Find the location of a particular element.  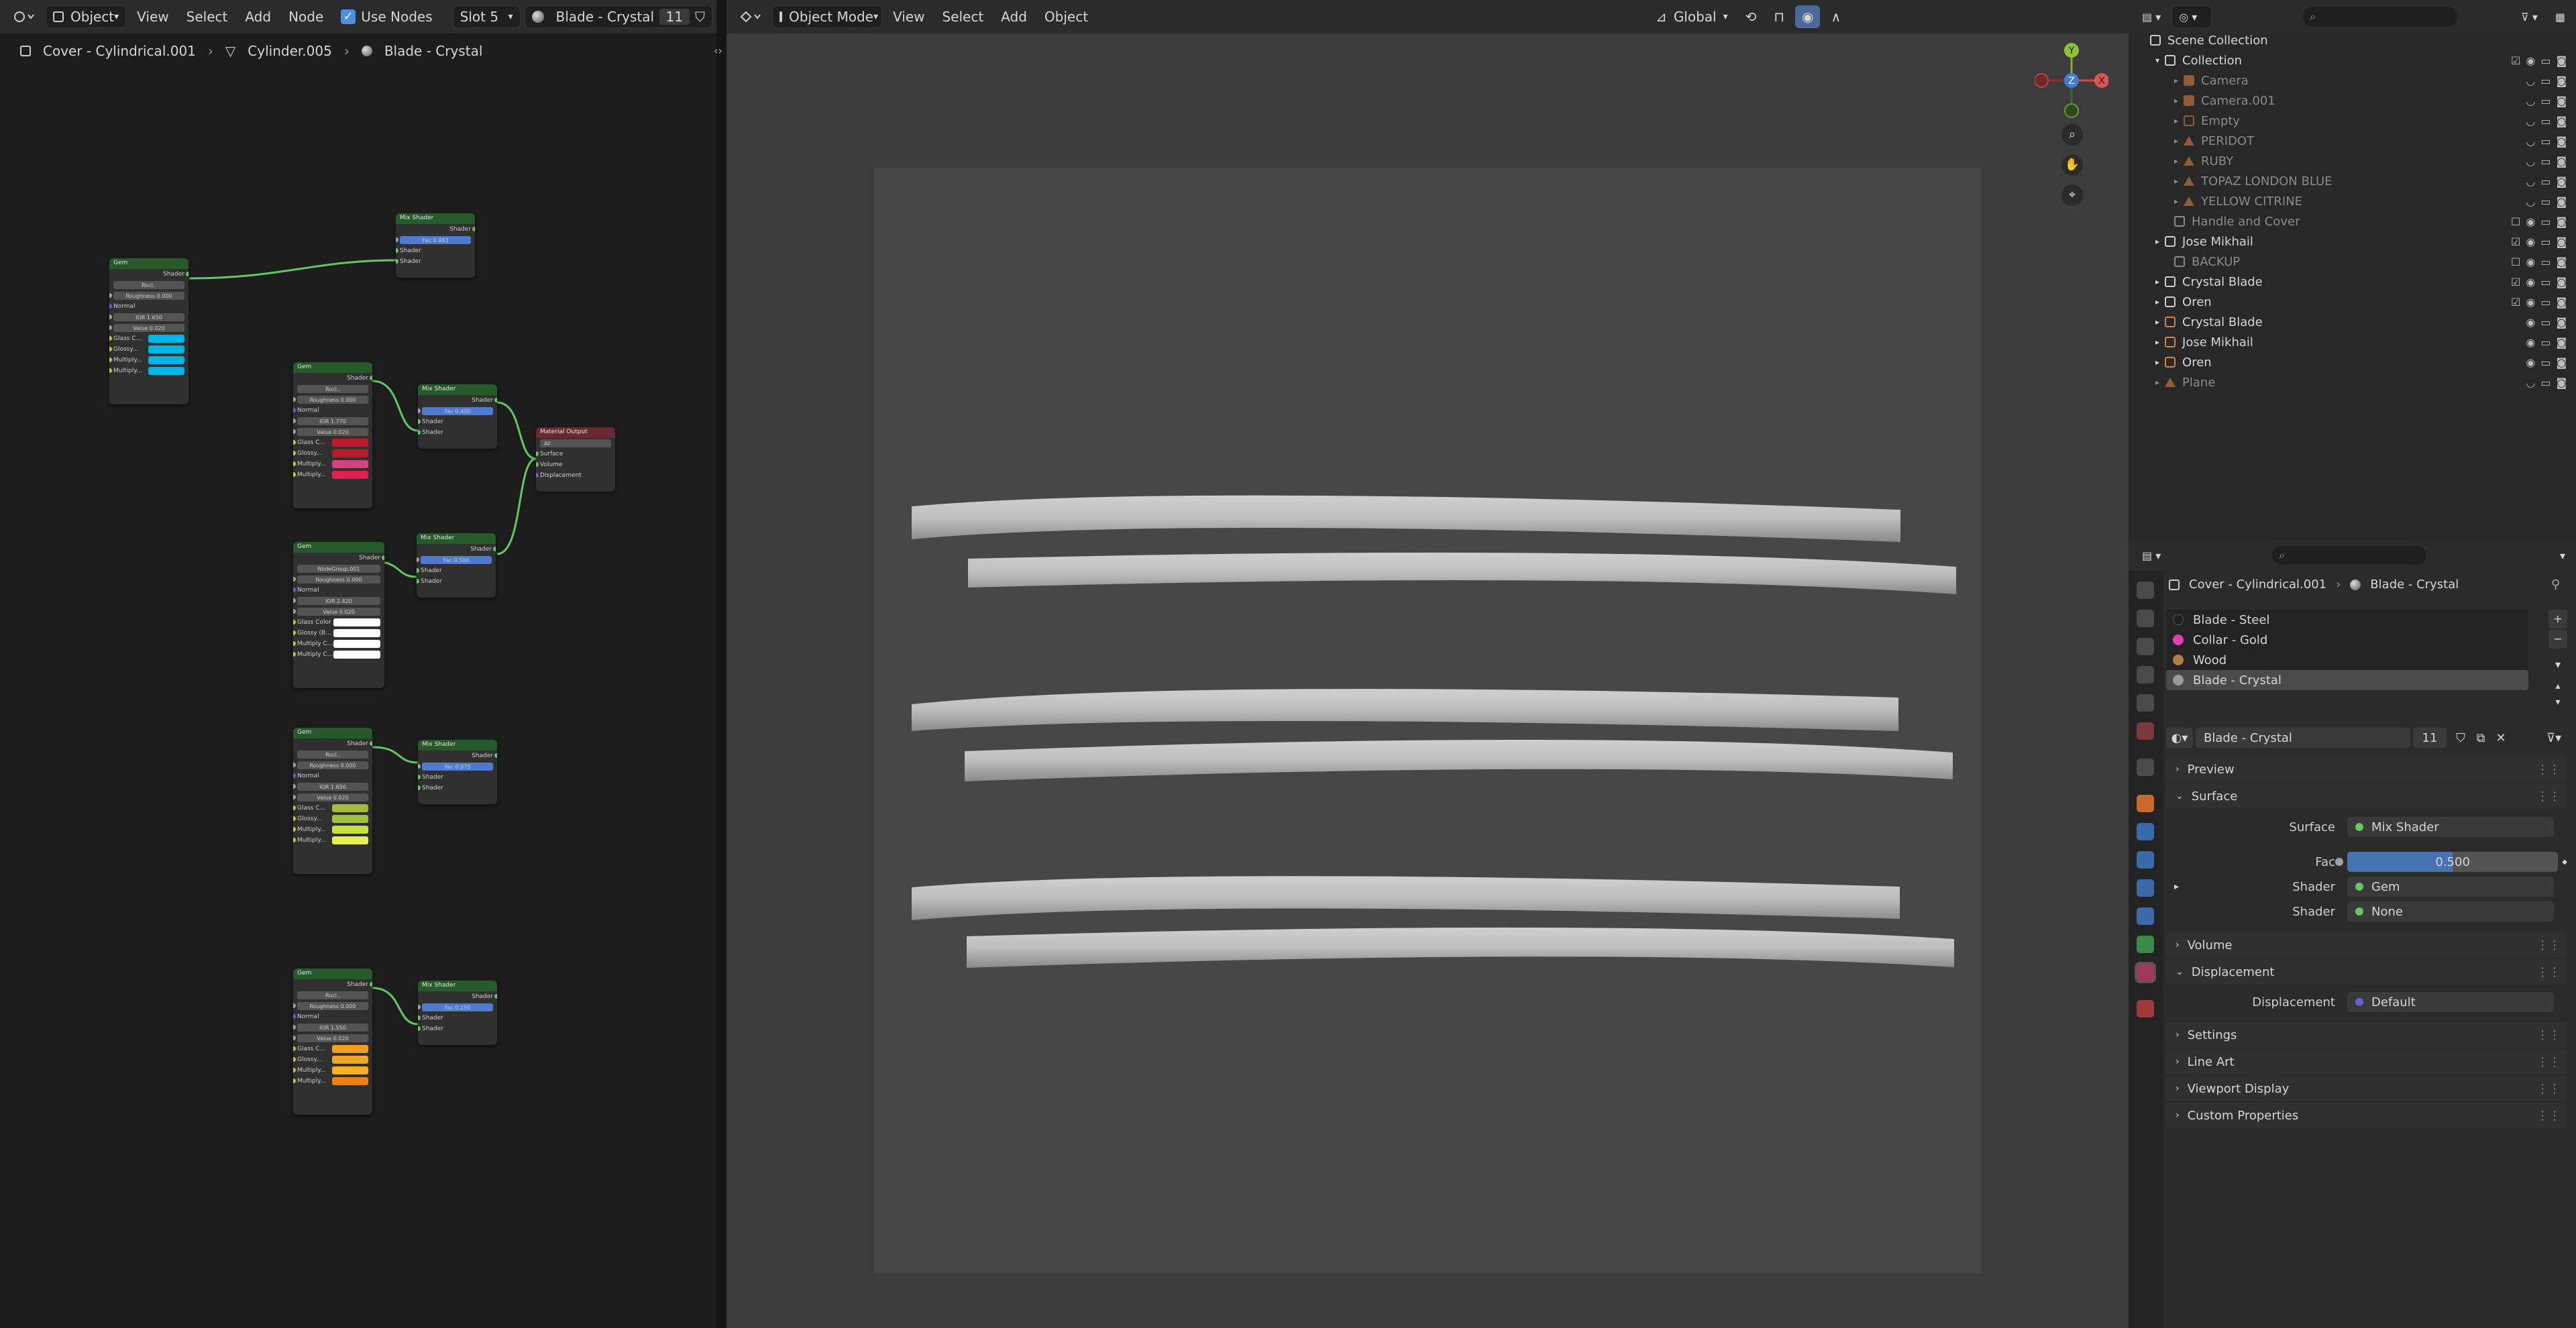

move-slot-down-icon: ▾ is located at coordinates (2557, 703).